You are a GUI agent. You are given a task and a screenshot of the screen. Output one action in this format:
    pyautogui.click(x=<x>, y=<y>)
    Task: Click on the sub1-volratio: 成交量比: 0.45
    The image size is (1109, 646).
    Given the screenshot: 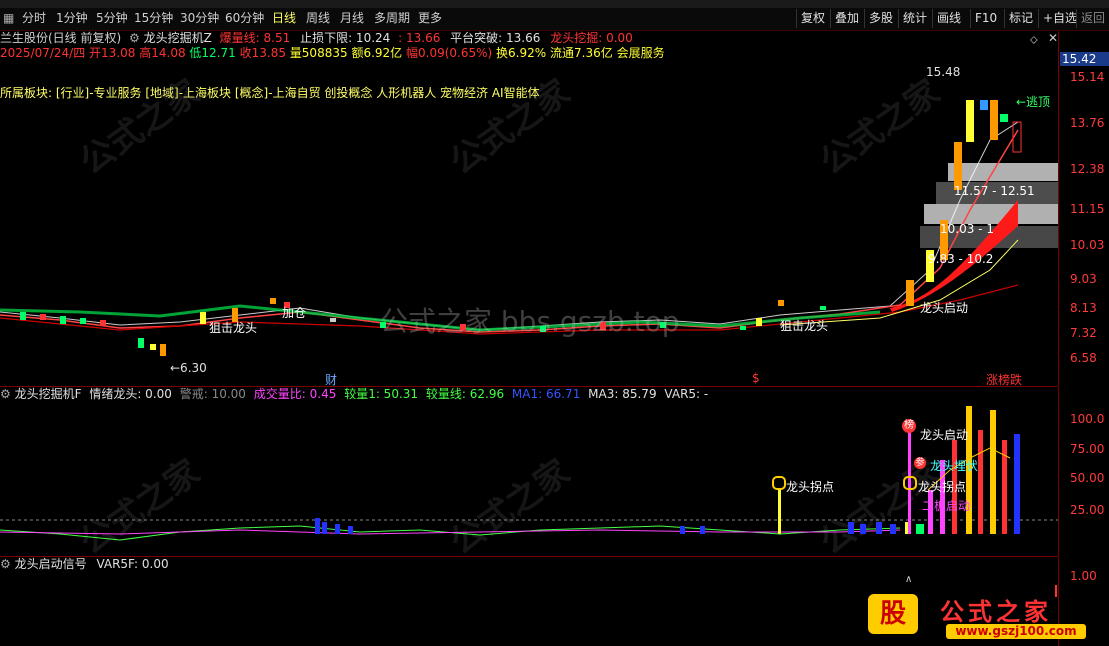 What is the action you would take?
    pyautogui.click(x=295, y=394)
    